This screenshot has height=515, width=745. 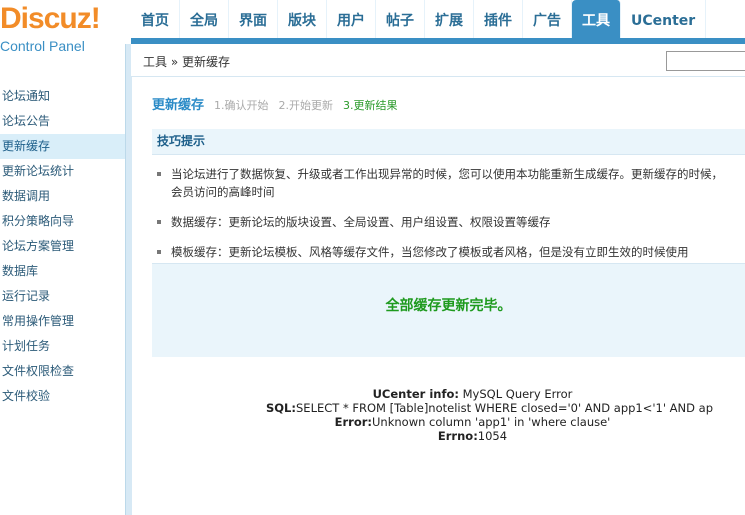 What do you see at coordinates (438, 60) in the screenshot?
I see `breadcrumb-bar: 工具 » 更新缓存` at bounding box center [438, 60].